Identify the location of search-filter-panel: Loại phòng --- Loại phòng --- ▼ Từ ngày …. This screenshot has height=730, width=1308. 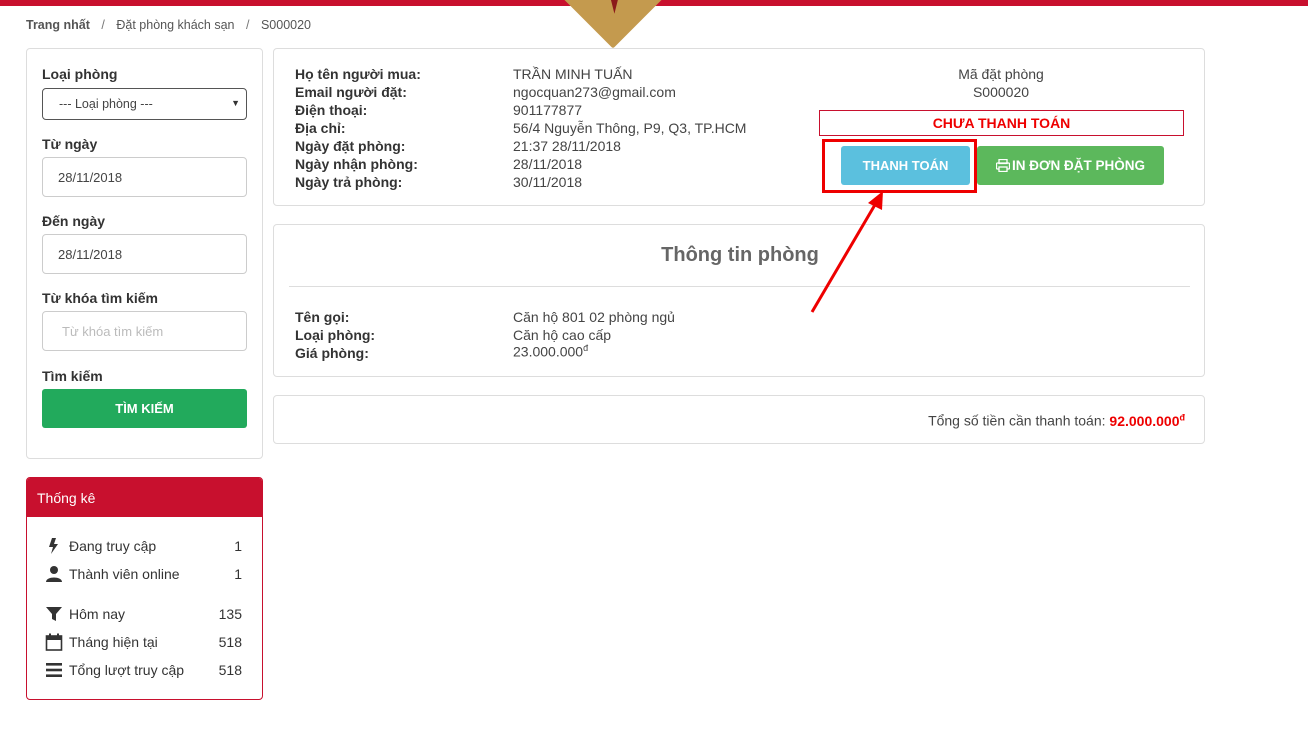
(144, 253).